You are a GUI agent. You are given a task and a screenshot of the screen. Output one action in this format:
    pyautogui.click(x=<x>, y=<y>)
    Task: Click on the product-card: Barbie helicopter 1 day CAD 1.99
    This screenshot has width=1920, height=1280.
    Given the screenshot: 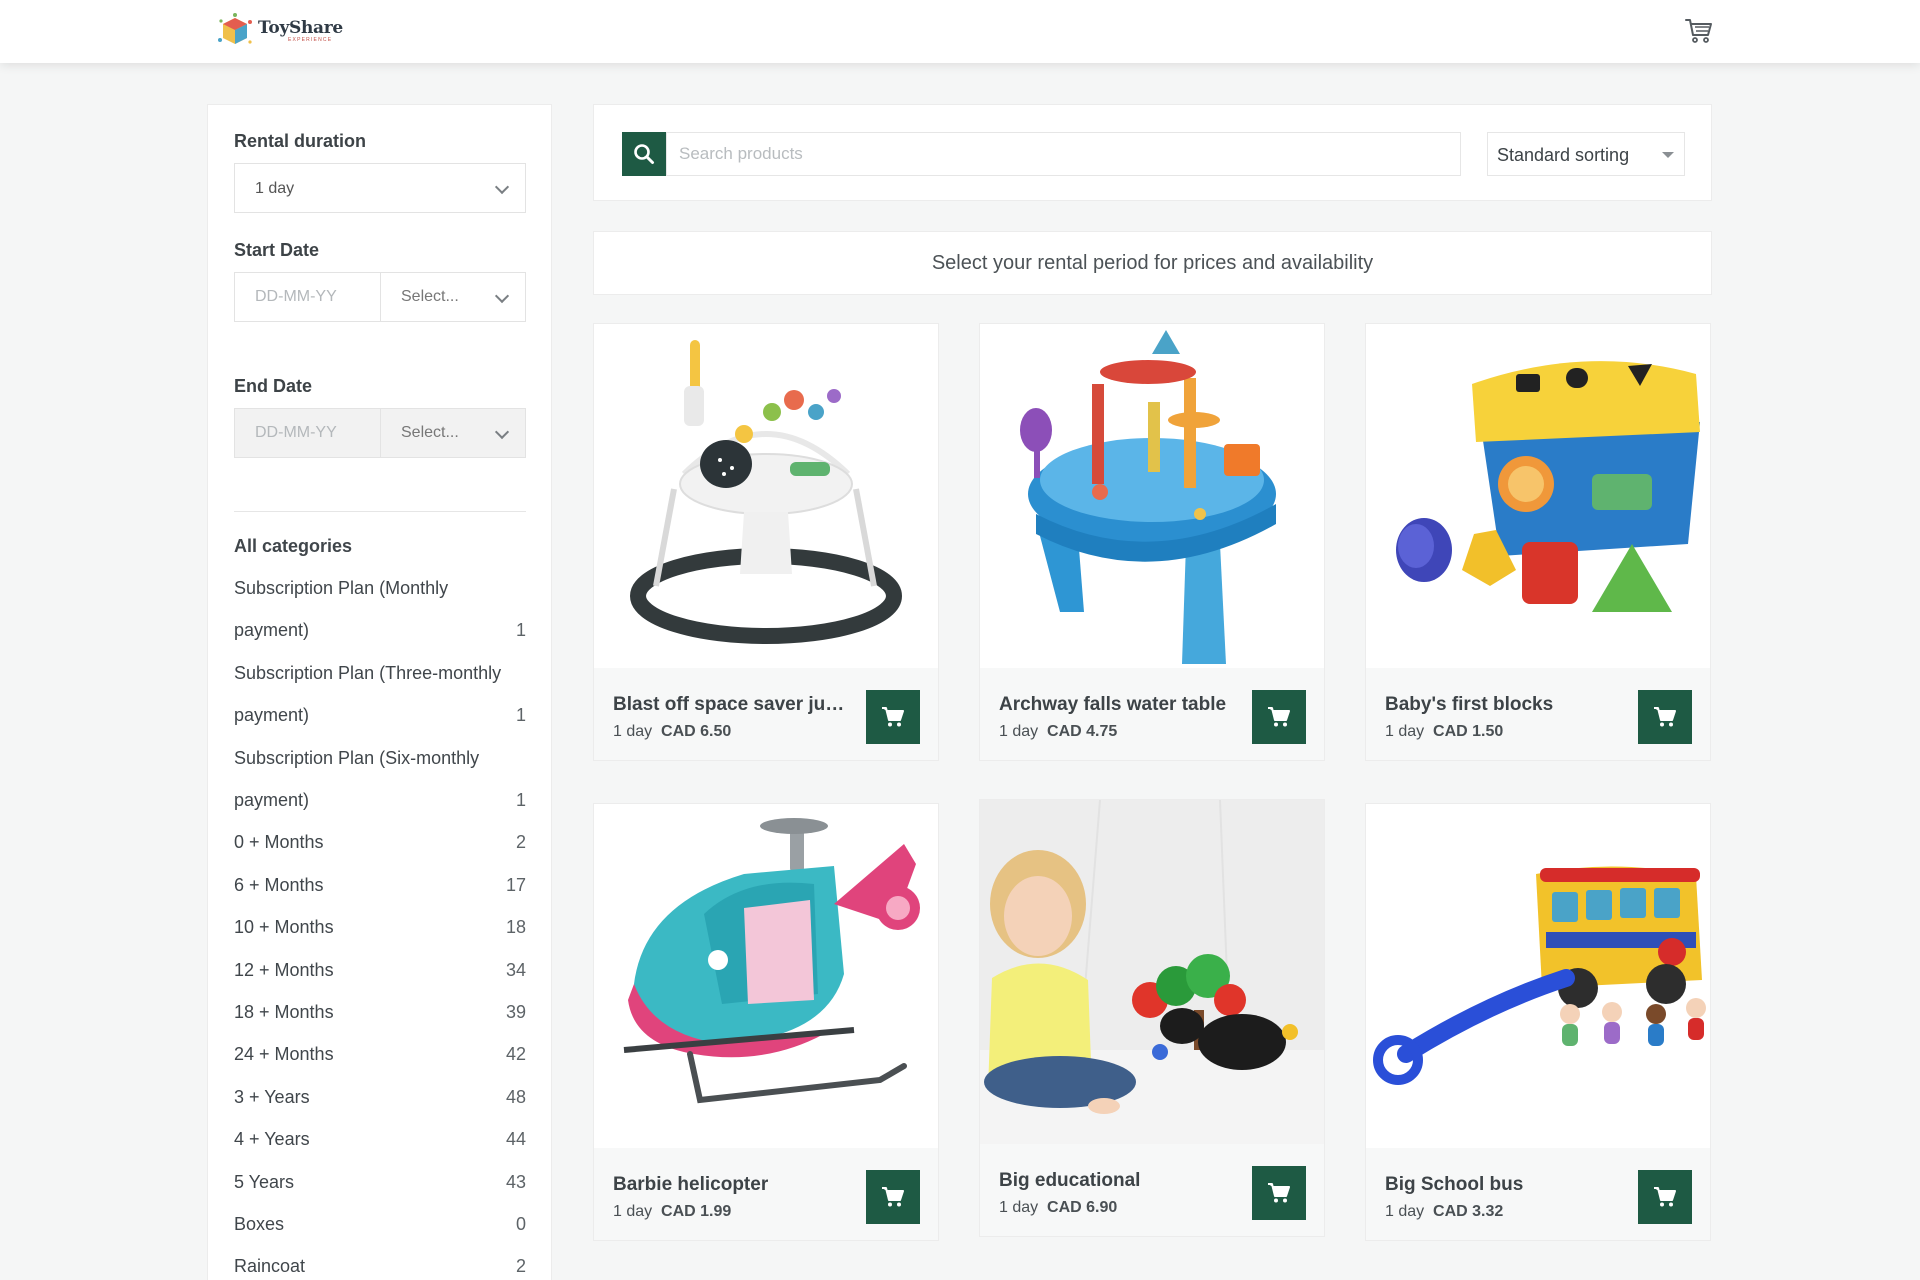 What is the action you would take?
    pyautogui.click(x=766, y=1022)
    